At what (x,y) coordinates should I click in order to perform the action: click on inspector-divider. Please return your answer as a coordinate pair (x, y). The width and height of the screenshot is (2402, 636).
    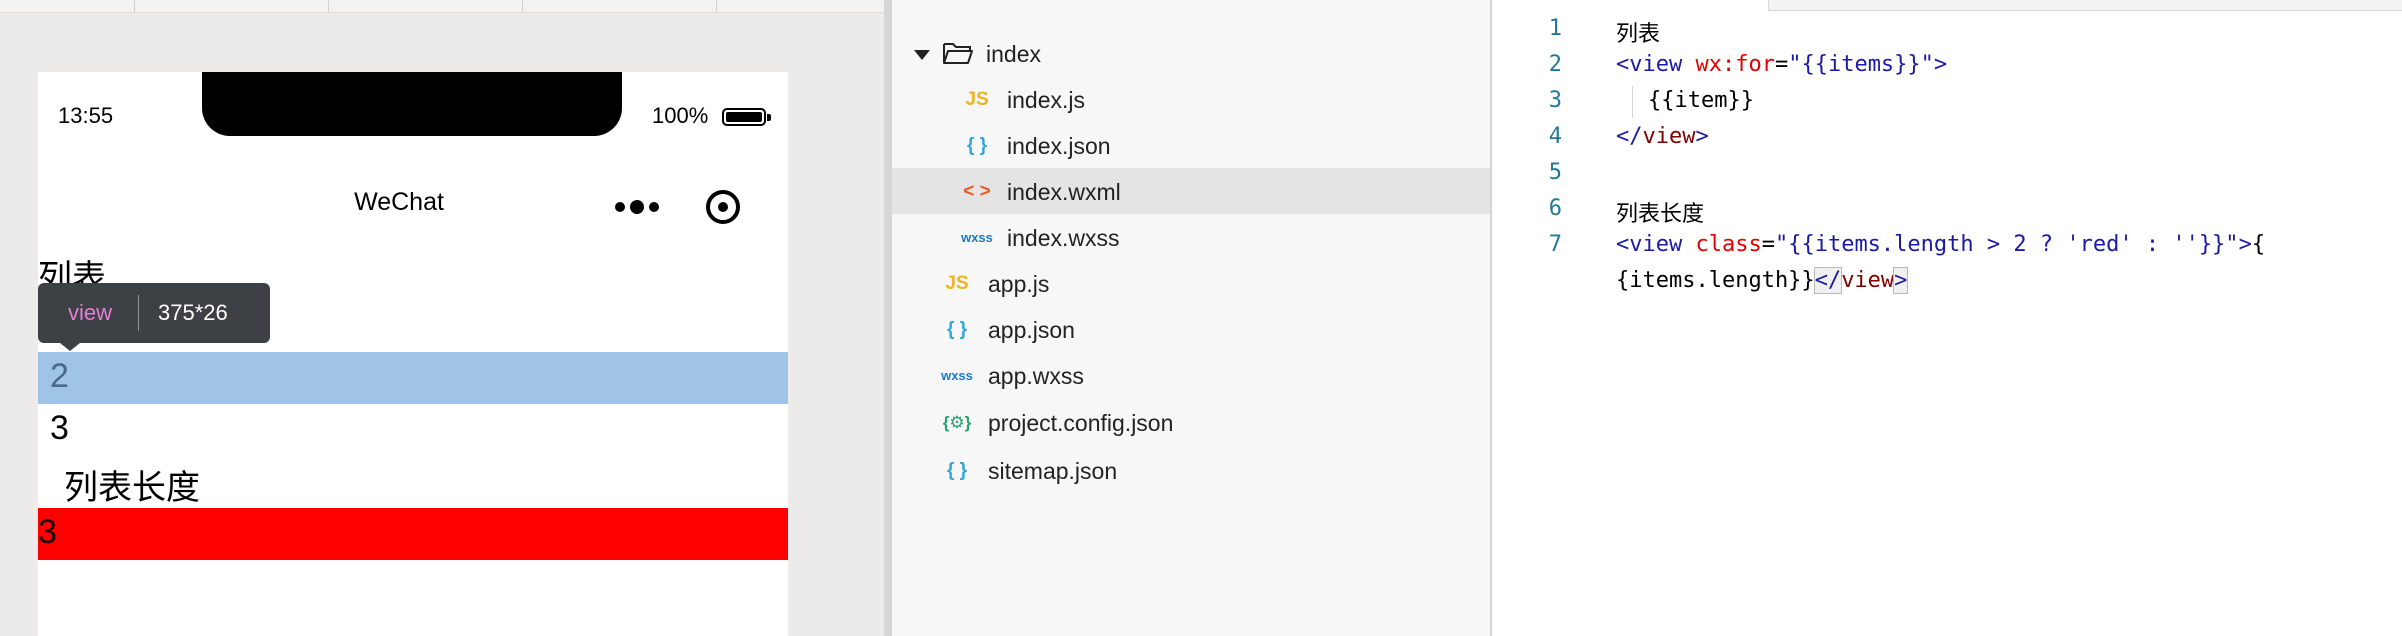
    Looking at the image, I should click on (138, 313).